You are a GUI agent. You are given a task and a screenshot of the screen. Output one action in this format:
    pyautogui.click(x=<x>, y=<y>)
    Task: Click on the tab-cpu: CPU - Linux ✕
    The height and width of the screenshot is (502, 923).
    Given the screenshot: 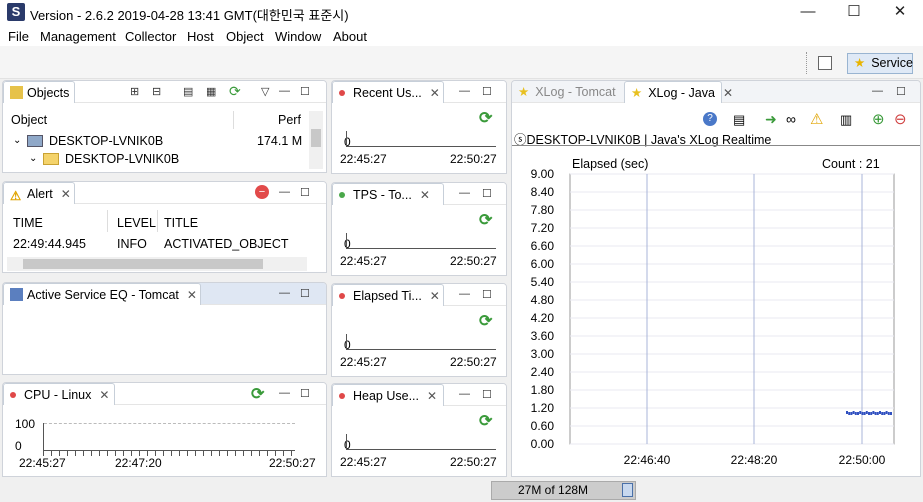 What is the action you would take?
    pyautogui.click(x=59, y=394)
    